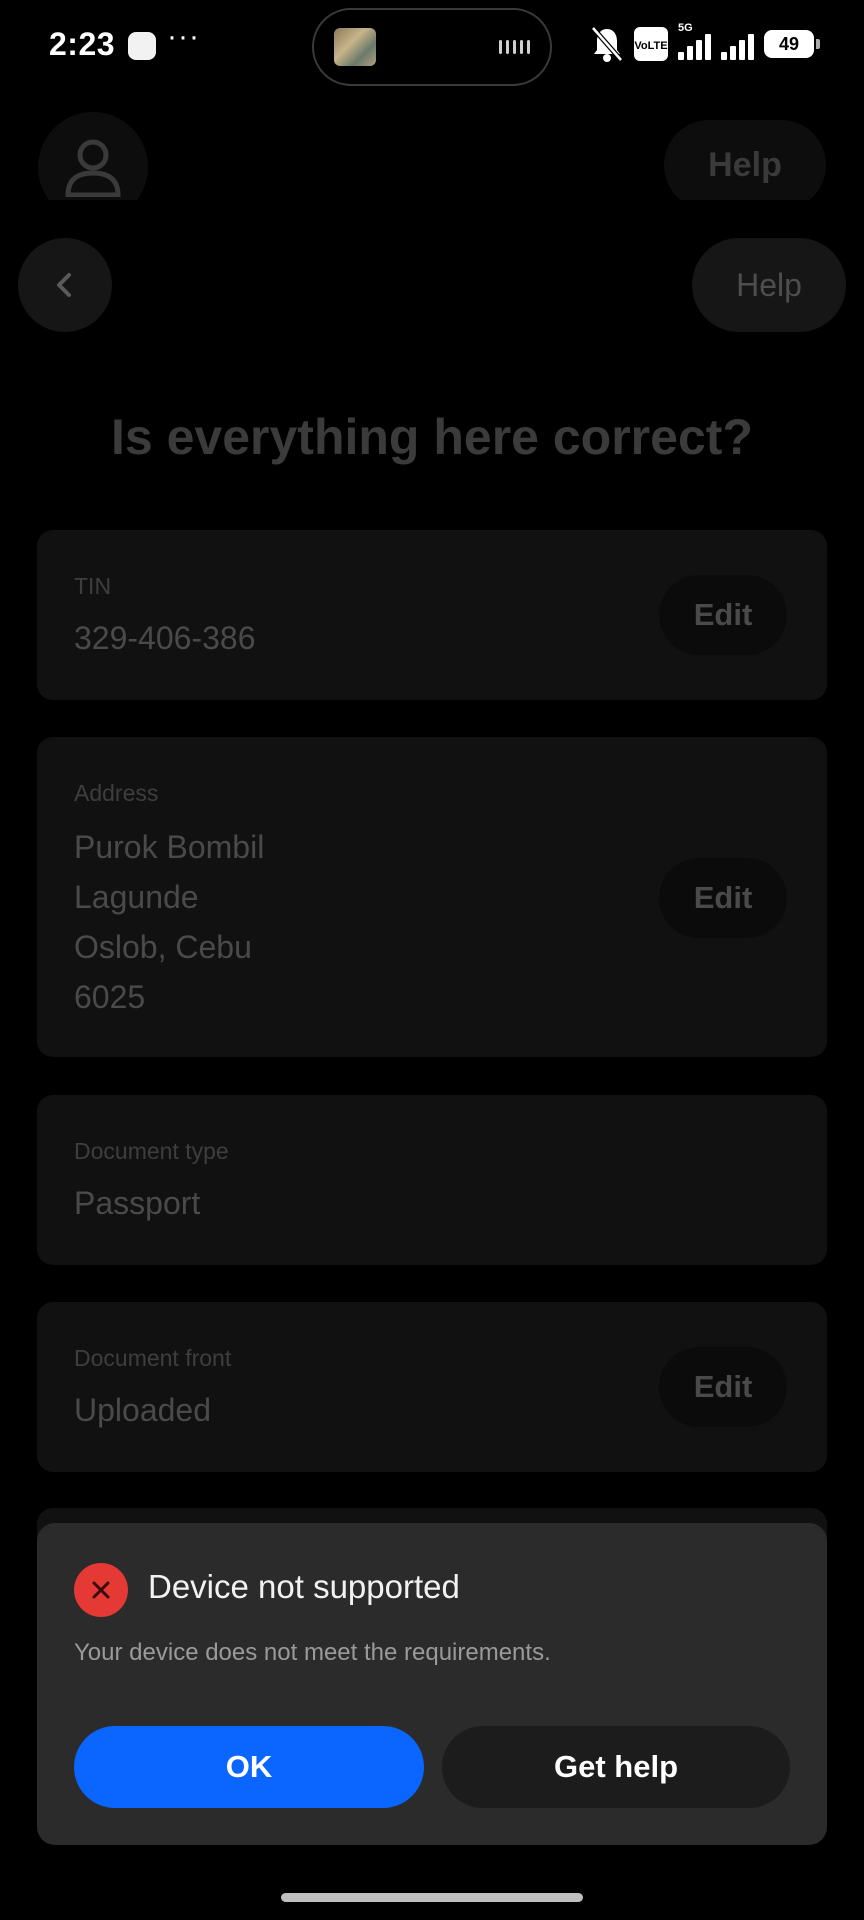 Image resolution: width=864 pixels, height=1920 pixels. What do you see at coordinates (607, 44) in the screenshot?
I see `bell-muted-icon` at bounding box center [607, 44].